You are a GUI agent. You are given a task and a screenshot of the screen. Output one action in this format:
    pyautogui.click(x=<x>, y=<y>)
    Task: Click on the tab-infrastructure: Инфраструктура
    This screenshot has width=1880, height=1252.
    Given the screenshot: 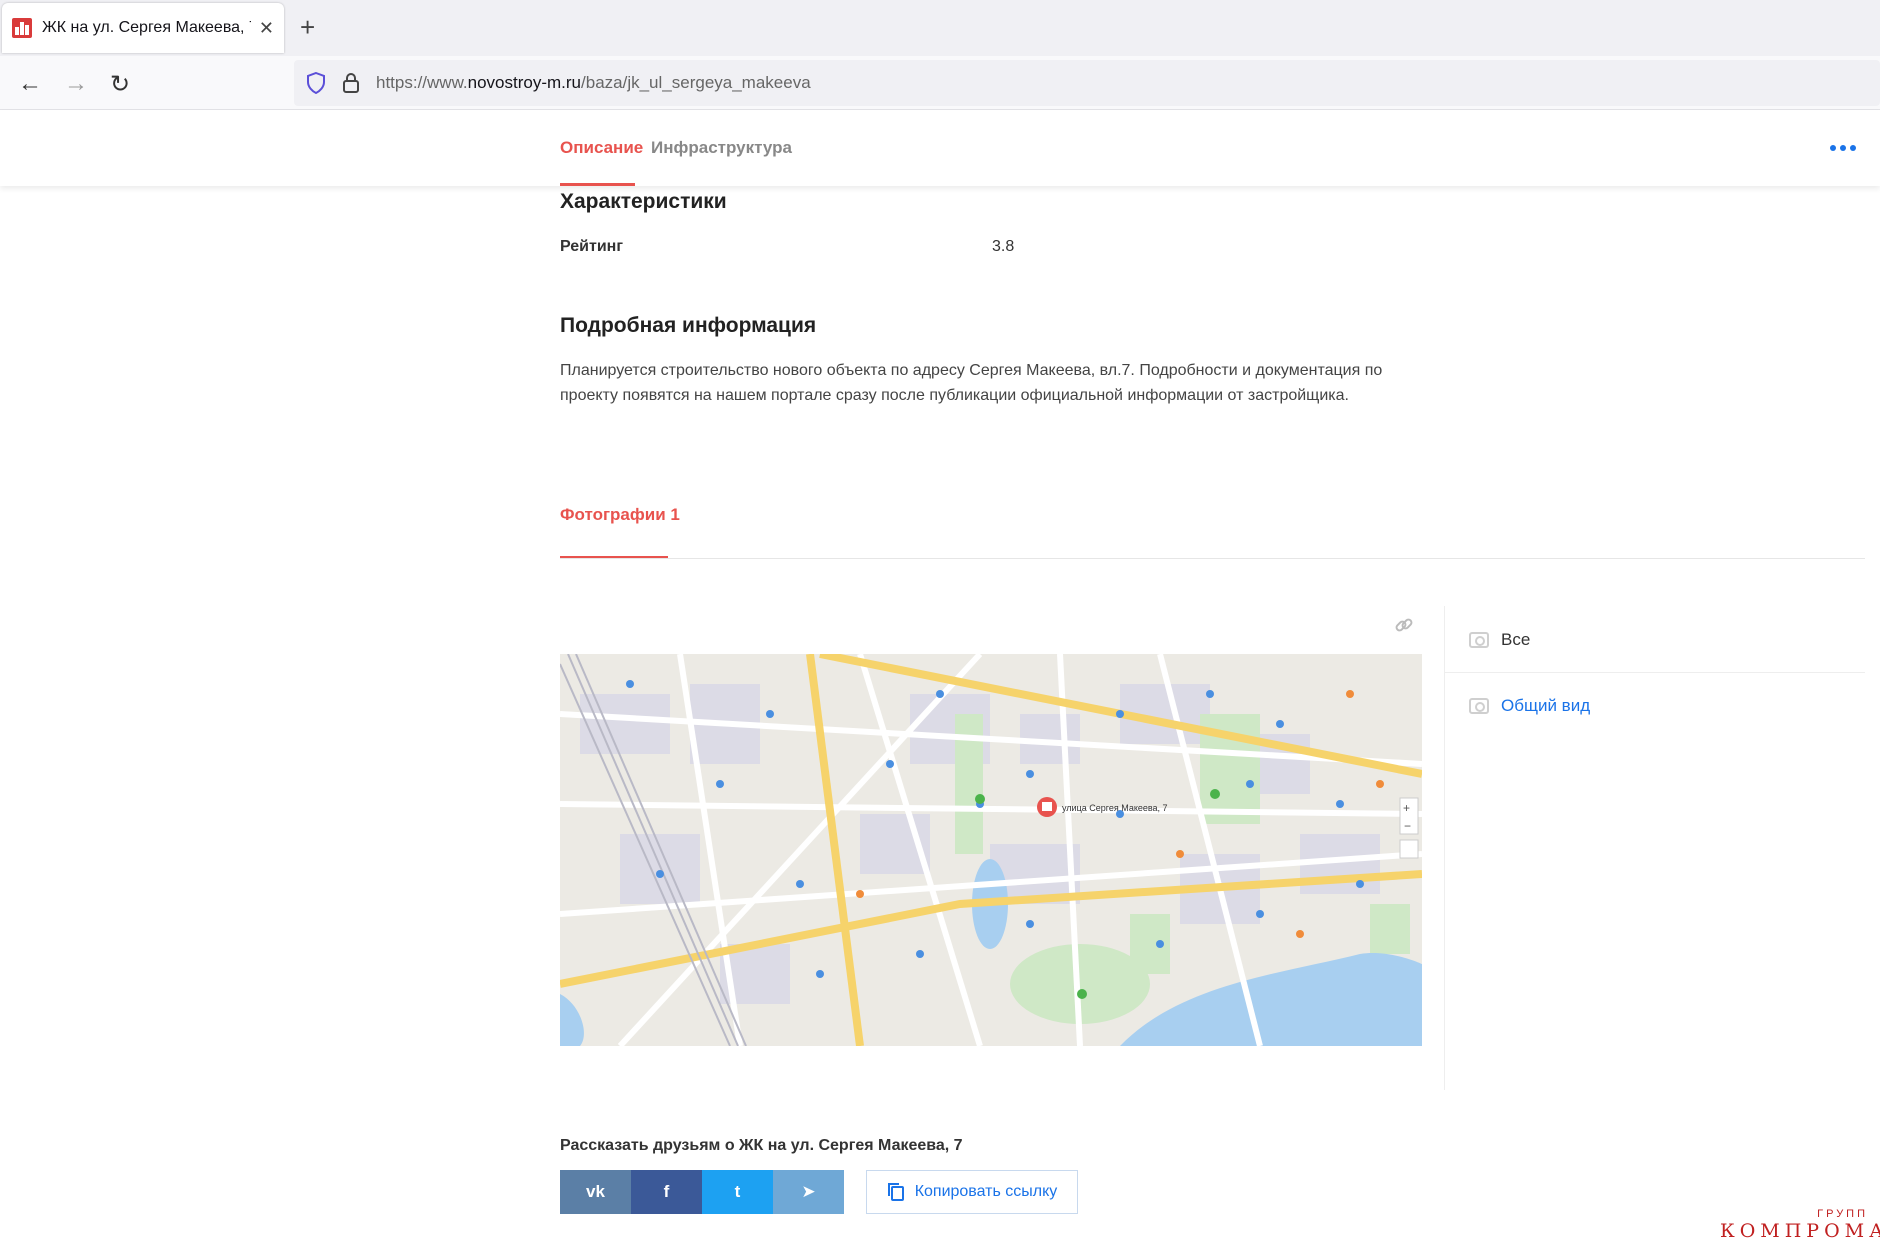 What is the action you would take?
    pyautogui.click(x=721, y=148)
    